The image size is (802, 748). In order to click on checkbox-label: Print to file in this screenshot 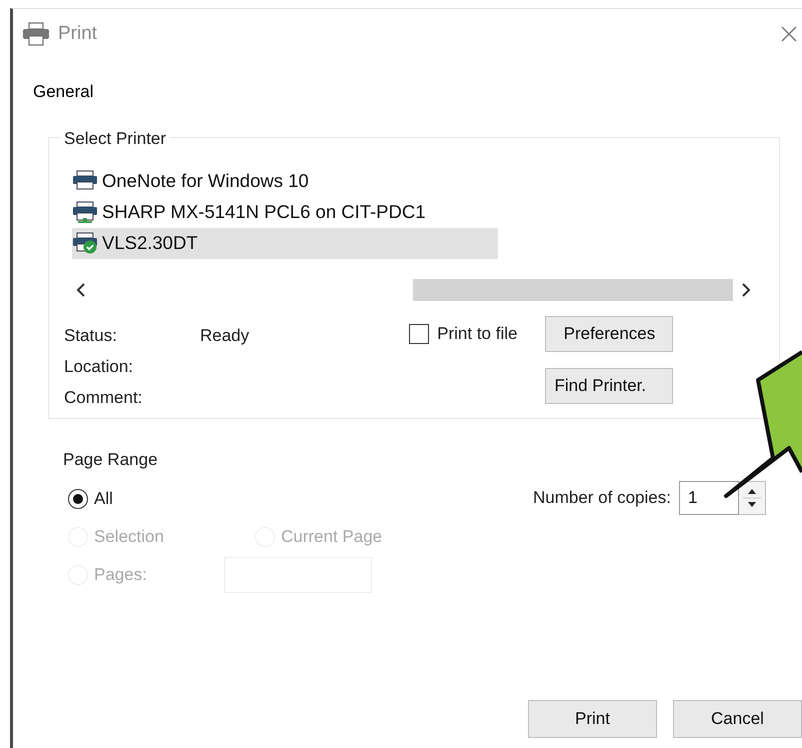, I will do `click(477, 333)`.